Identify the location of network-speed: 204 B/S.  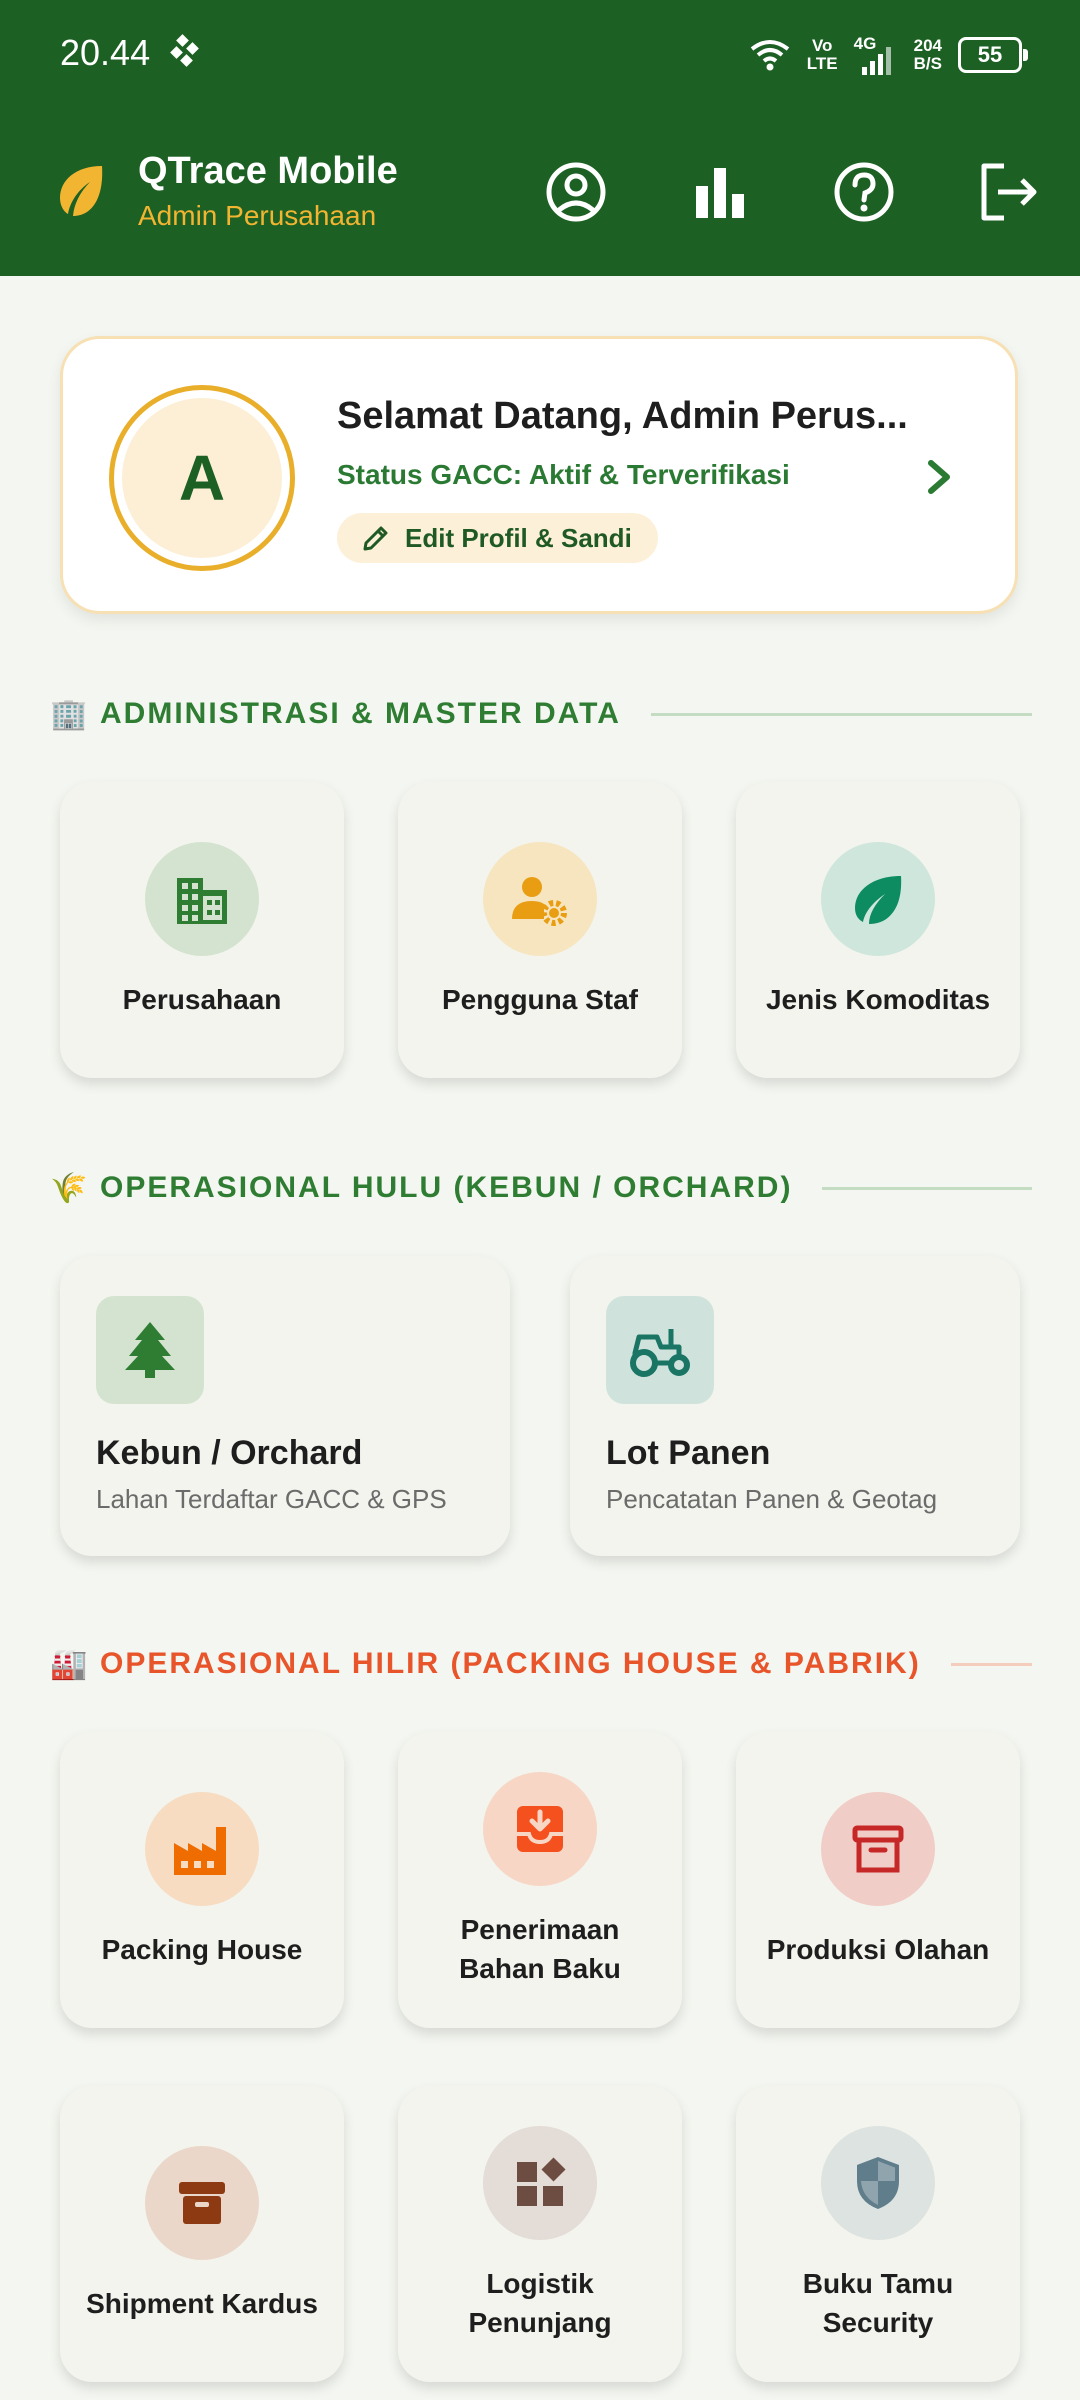
(927, 54).